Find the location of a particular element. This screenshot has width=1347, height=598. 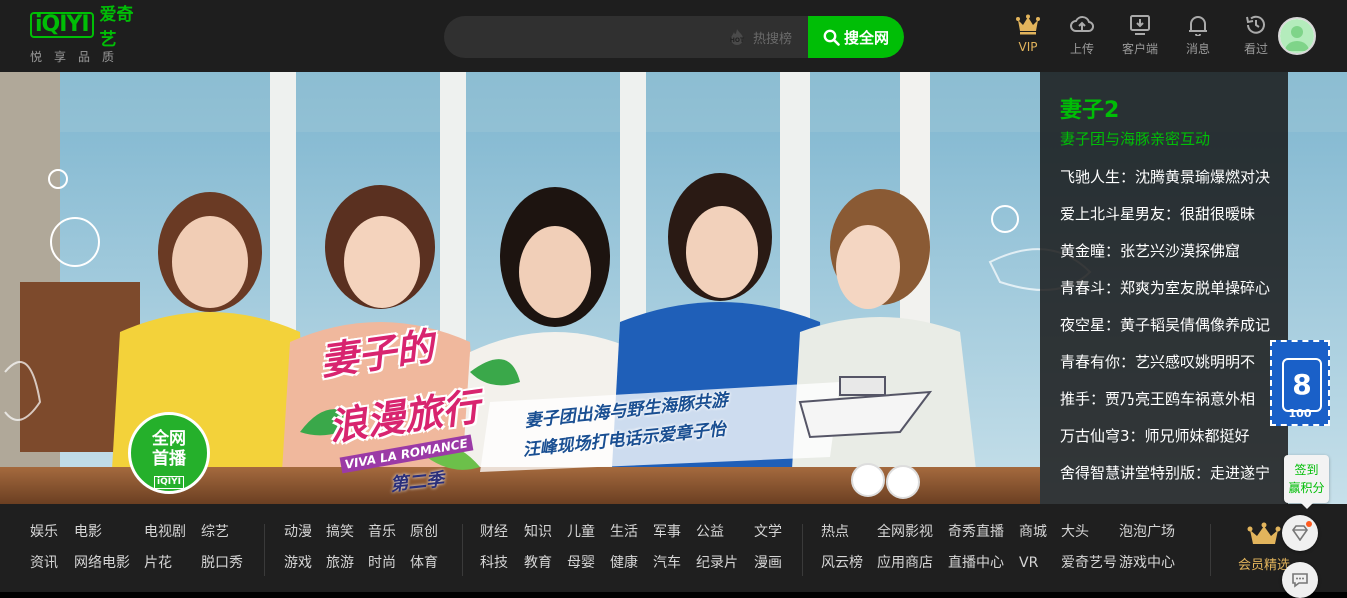

category-link: 军事 is located at coordinates (667, 533).